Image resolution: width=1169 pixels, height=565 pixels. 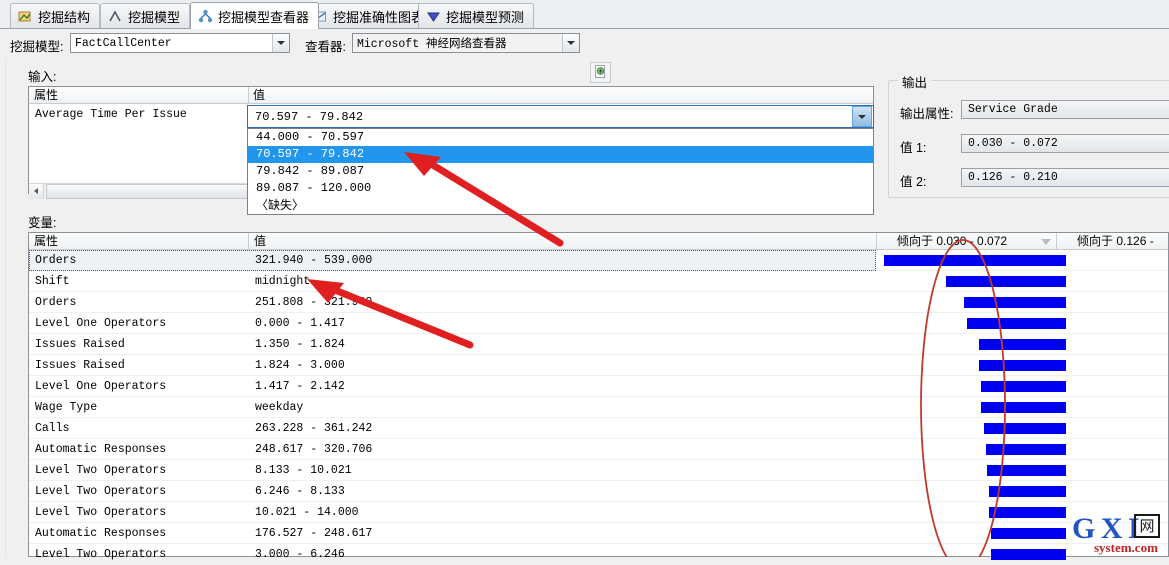 What do you see at coordinates (598, 407) in the screenshot?
I see `table-row: Wage Type weekday` at bounding box center [598, 407].